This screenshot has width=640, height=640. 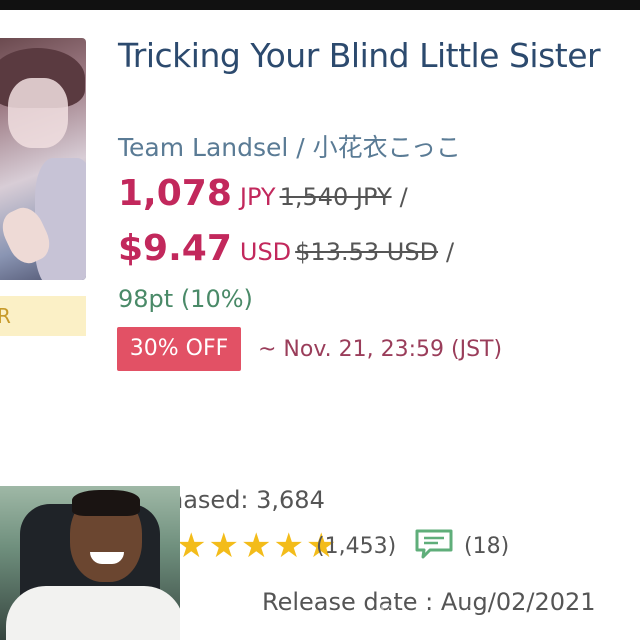 I want to click on maker-link: Team Landsel, so click(x=203, y=147).